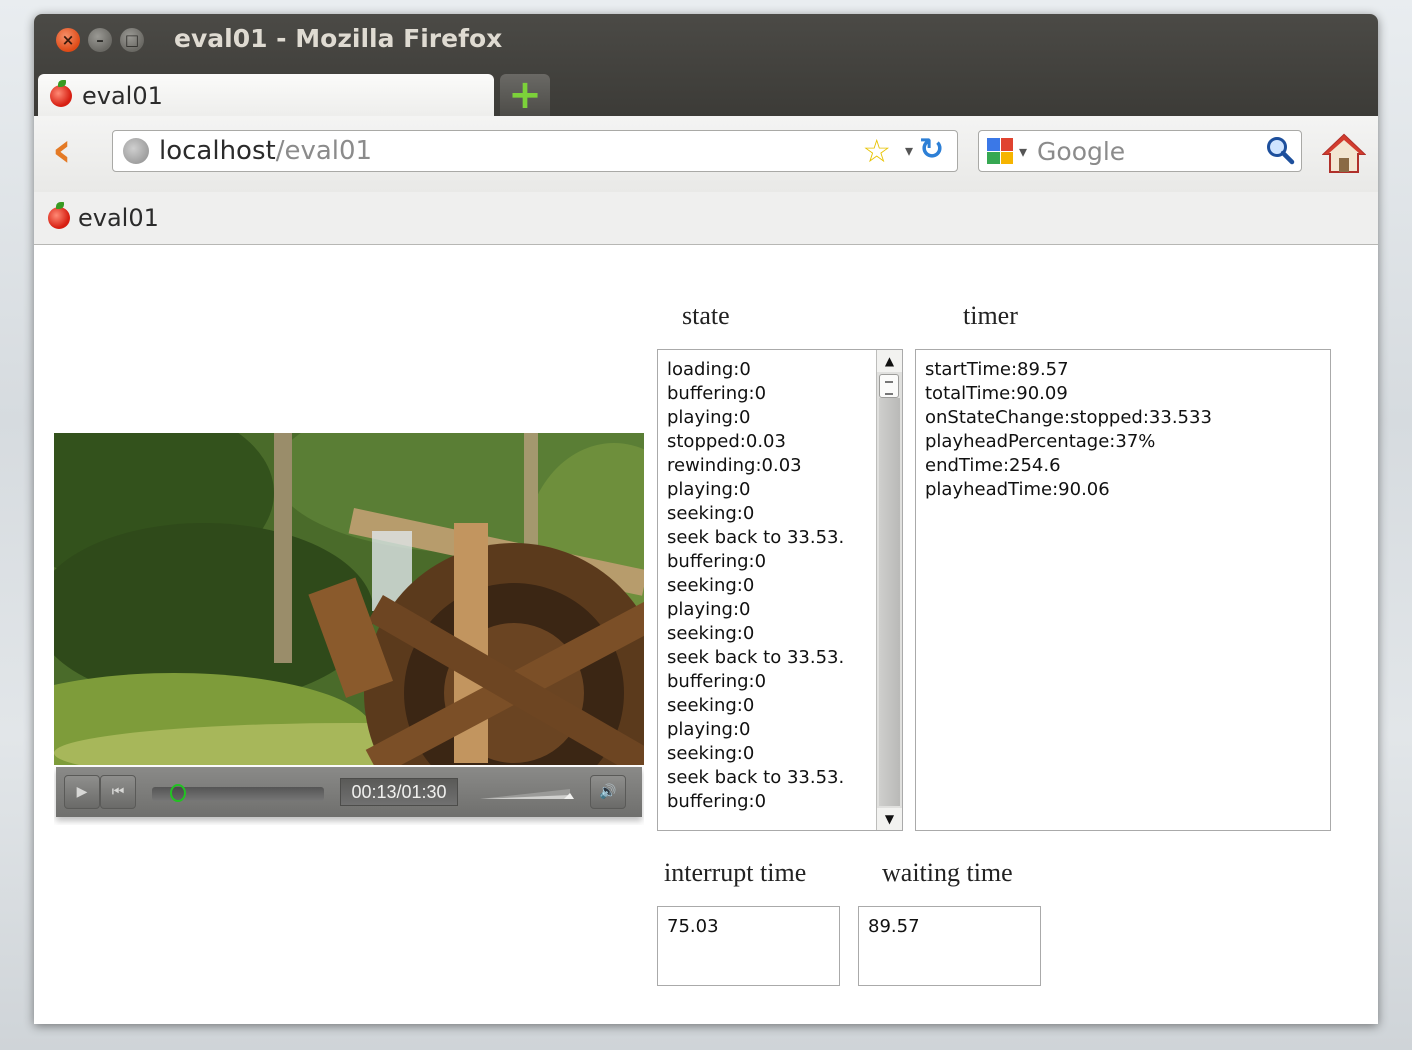  I want to click on scroll-up-arrow-icon: ▲, so click(889, 361).